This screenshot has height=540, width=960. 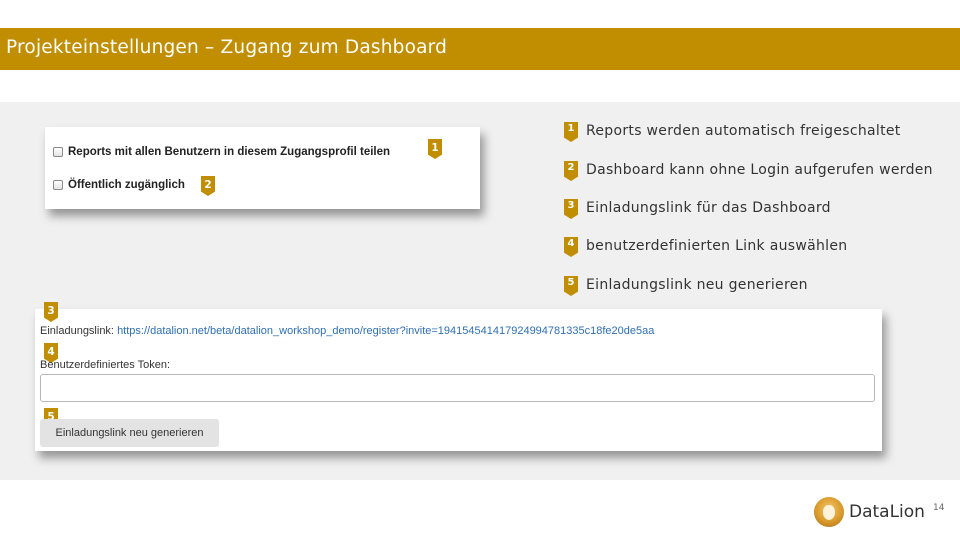 I want to click on legend-item-4: 4 benutzerdefinierten Link auswählen, so click(x=705, y=247).